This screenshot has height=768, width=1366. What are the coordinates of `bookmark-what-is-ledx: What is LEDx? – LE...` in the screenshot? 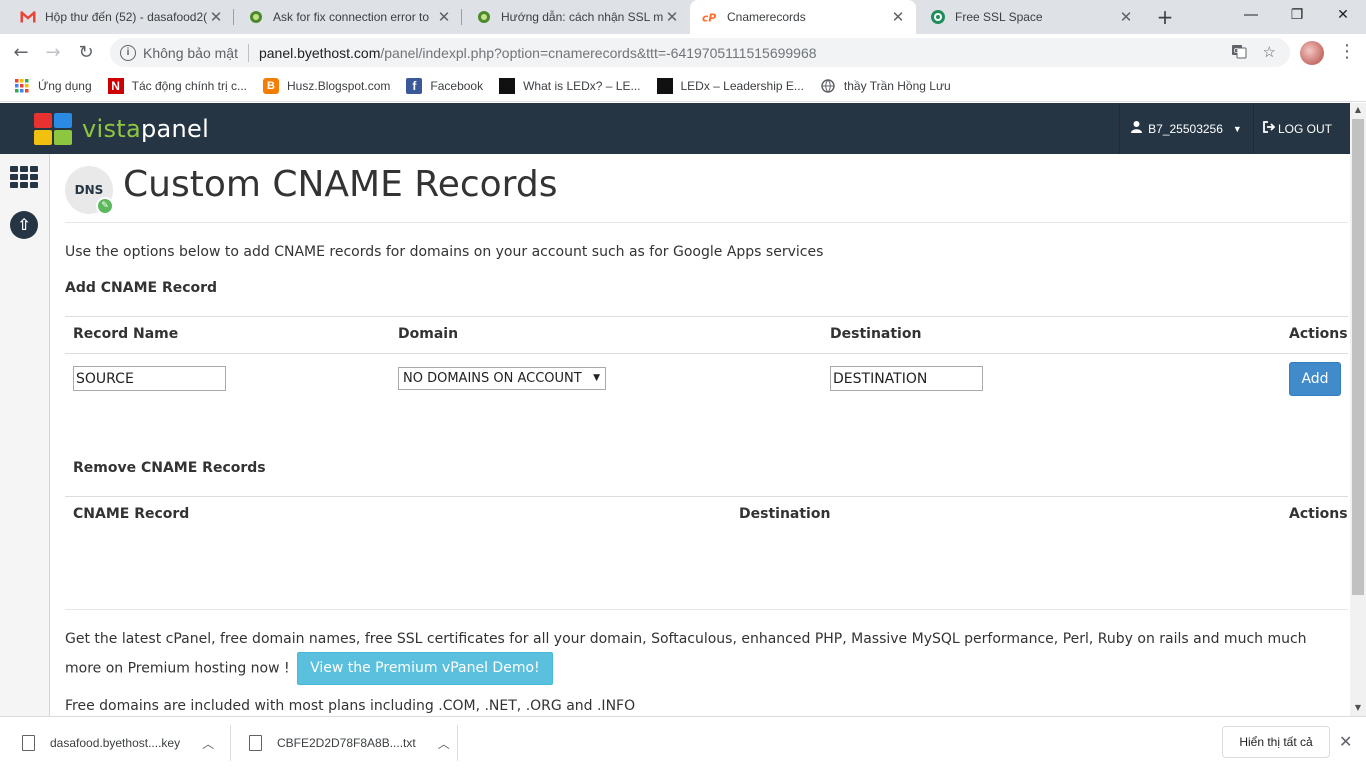 It's located at (570, 86).